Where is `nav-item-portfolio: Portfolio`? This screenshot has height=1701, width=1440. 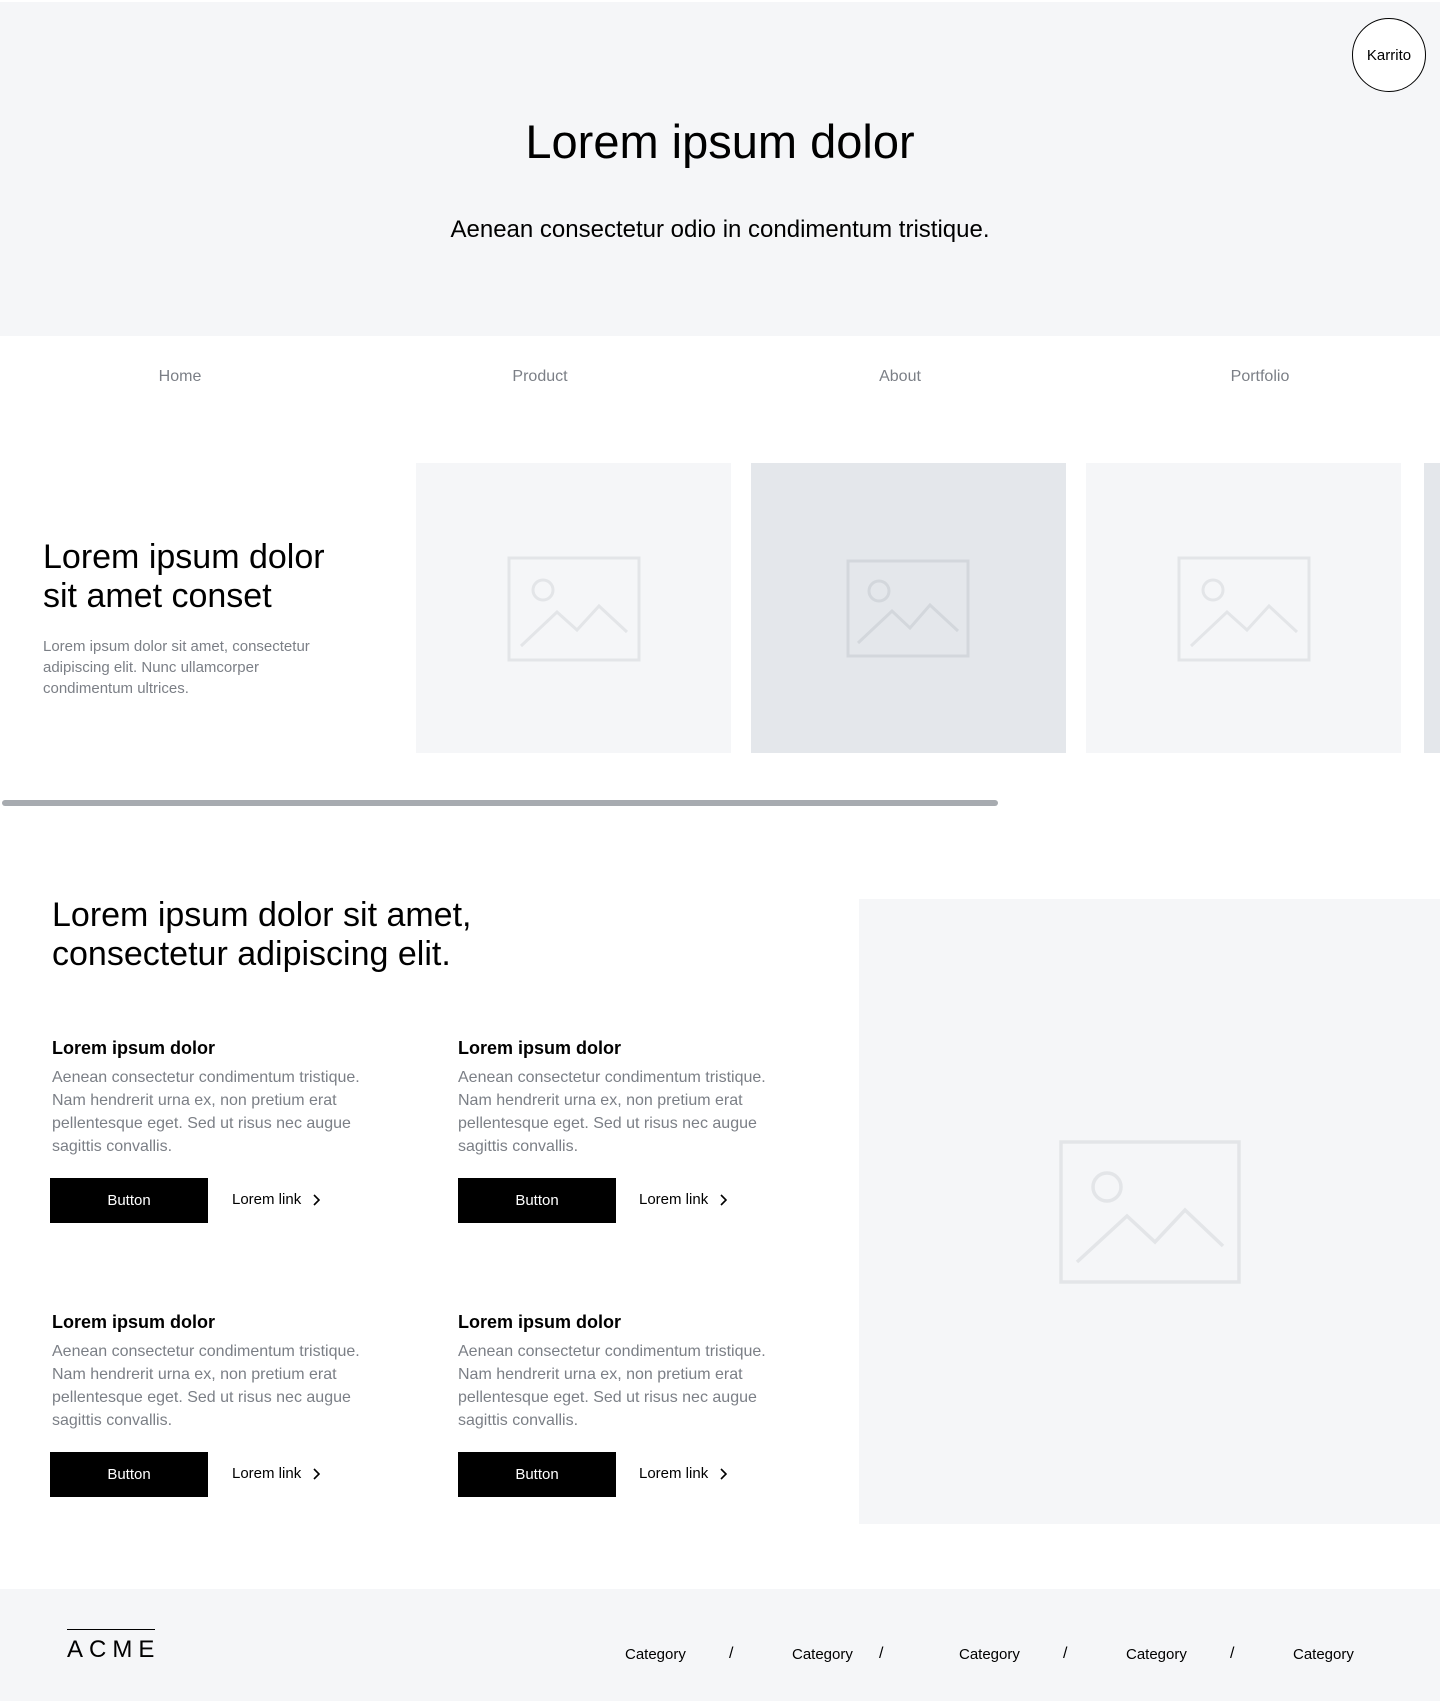
nav-item-portfolio: Portfolio is located at coordinates (1260, 377).